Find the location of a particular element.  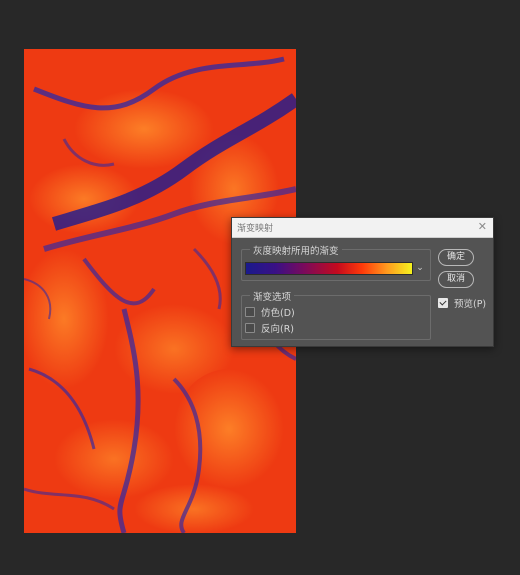

dither-label: 仿色(D) is located at coordinates (278, 313).